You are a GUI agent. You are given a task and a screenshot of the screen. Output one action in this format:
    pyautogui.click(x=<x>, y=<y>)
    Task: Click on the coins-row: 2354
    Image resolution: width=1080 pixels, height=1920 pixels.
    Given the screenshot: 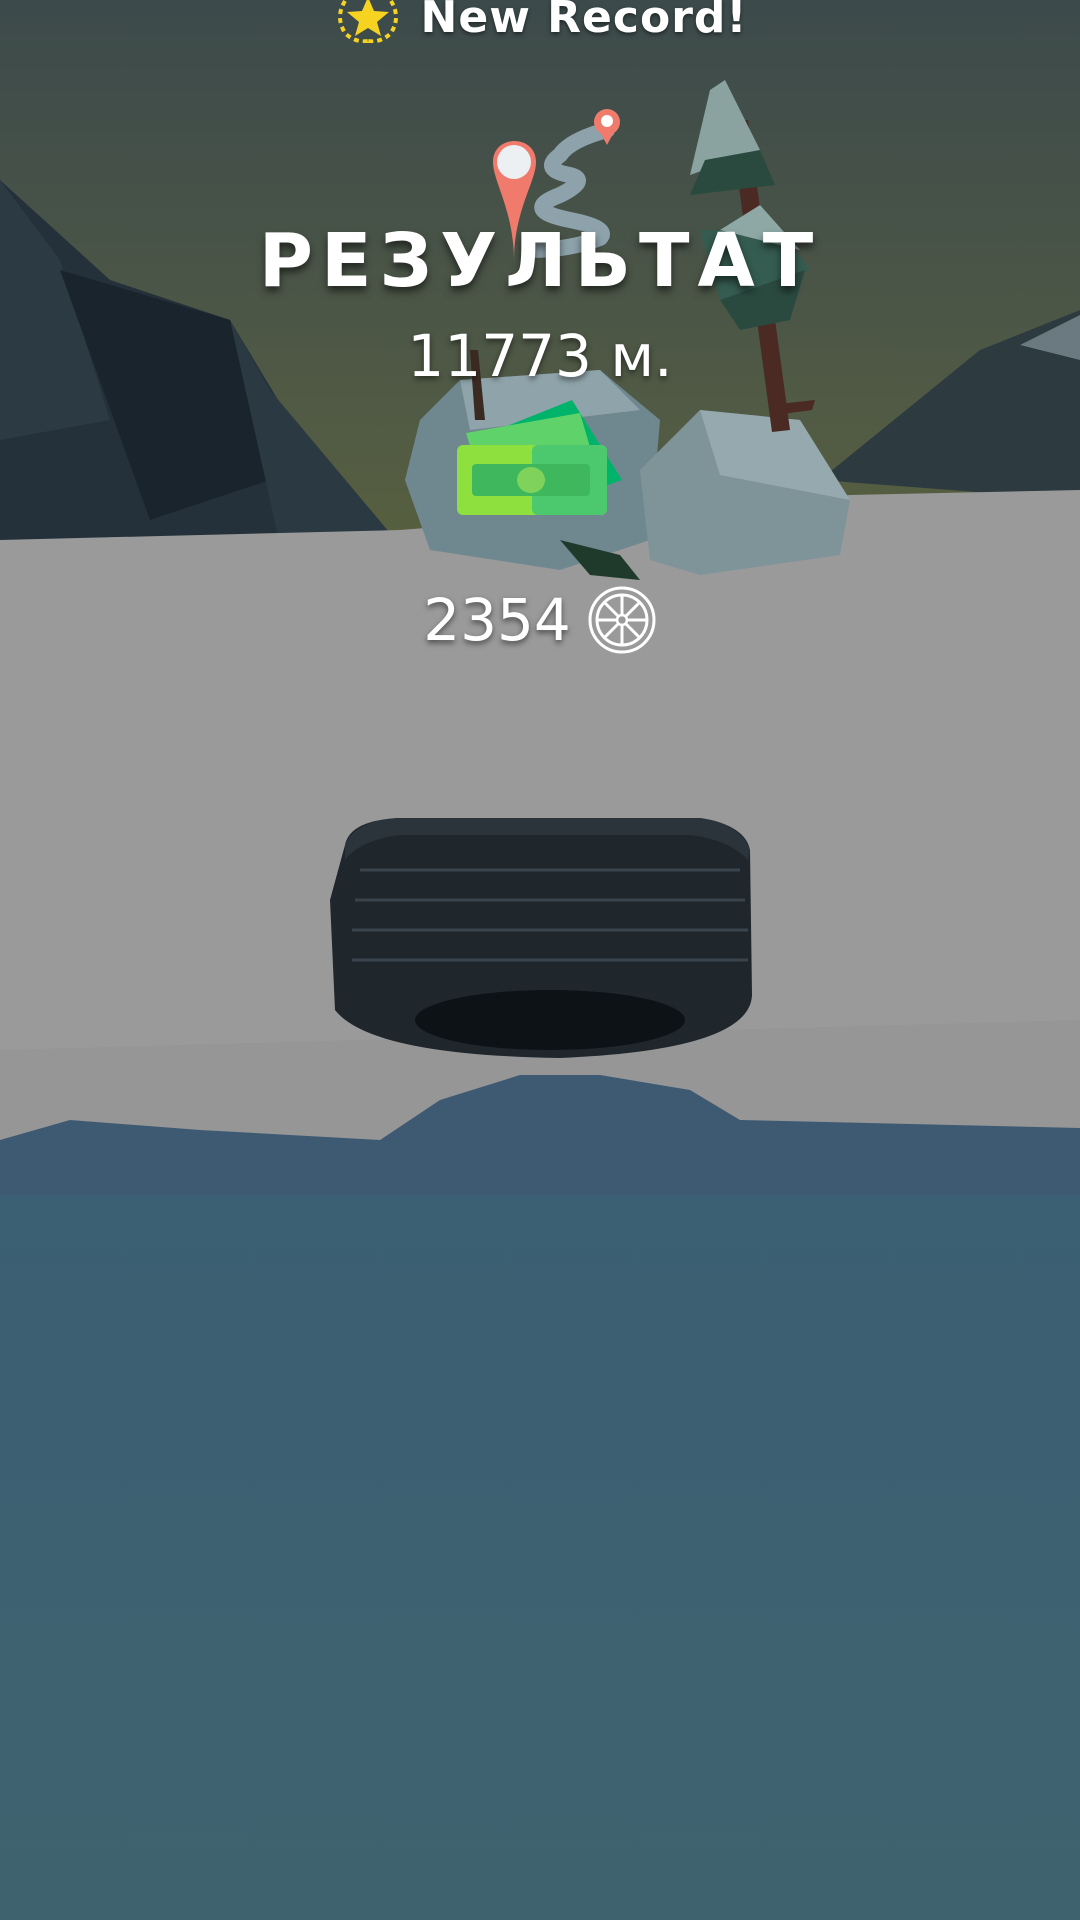 What is the action you would take?
    pyautogui.click(x=540, y=620)
    